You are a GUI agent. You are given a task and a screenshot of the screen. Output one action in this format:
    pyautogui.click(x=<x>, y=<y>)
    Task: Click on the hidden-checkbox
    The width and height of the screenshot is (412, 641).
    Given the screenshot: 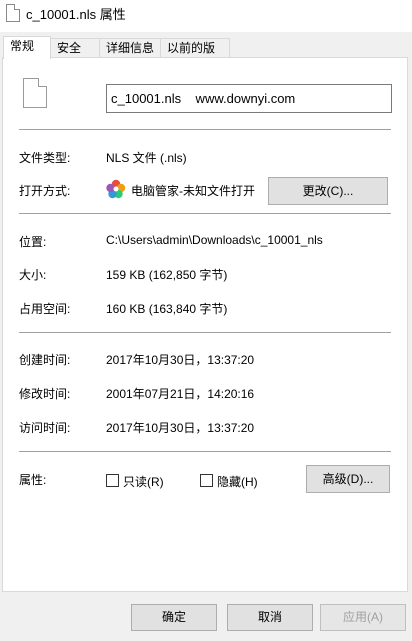 What is the action you would take?
    pyautogui.click(x=206, y=480)
    